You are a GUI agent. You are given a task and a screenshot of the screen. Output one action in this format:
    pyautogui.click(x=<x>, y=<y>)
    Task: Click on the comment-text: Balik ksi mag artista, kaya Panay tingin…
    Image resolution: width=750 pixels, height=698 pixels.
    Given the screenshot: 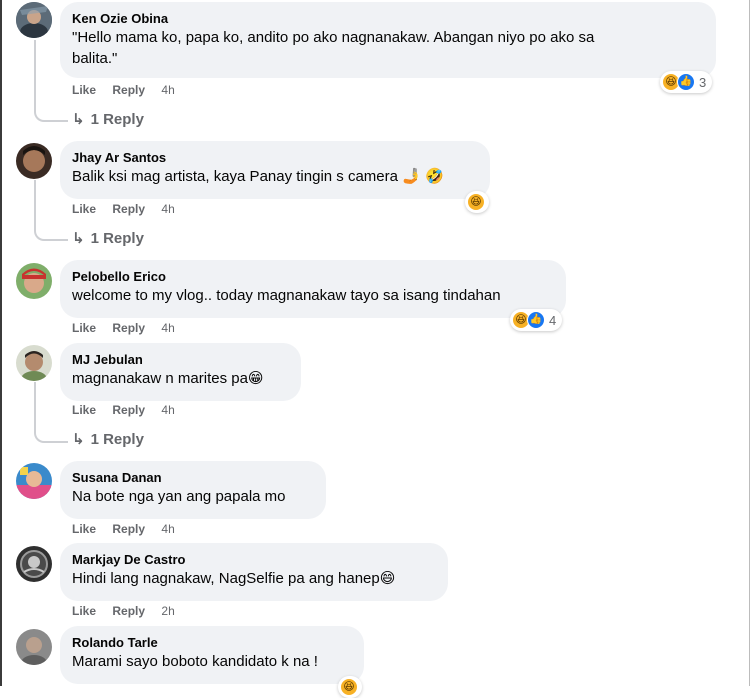 What is the action you would take?
    pyautogui.click(x=258, y=176)
    